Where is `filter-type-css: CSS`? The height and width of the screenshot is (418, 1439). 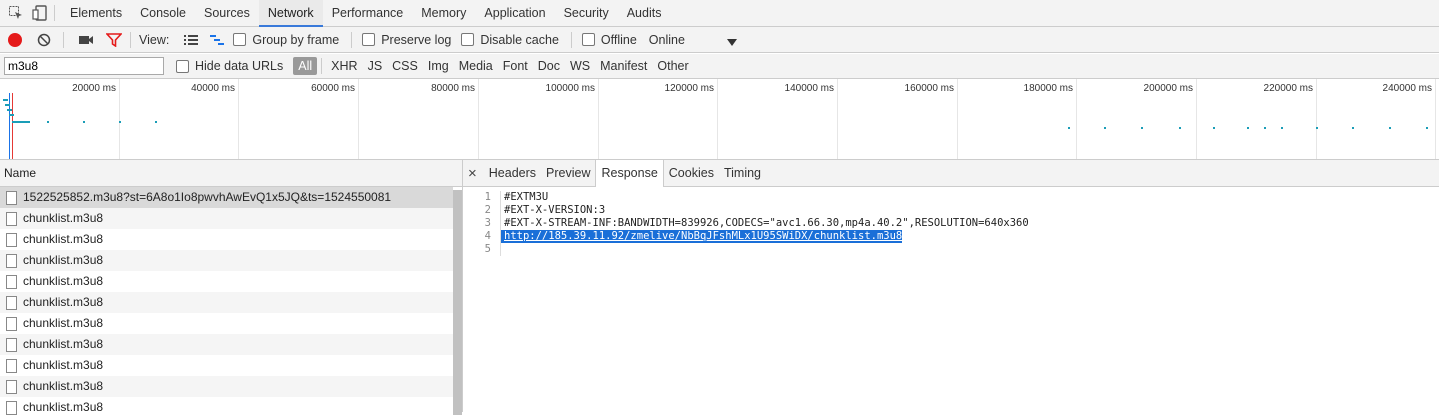 filter-type-css: CSS is located at coordinates (405, 66).